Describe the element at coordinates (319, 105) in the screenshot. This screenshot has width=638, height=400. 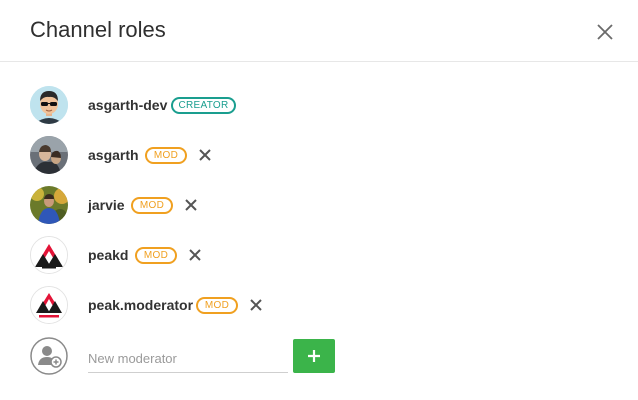
I see `role-row: asgarth-dev CREATOR` at that location.